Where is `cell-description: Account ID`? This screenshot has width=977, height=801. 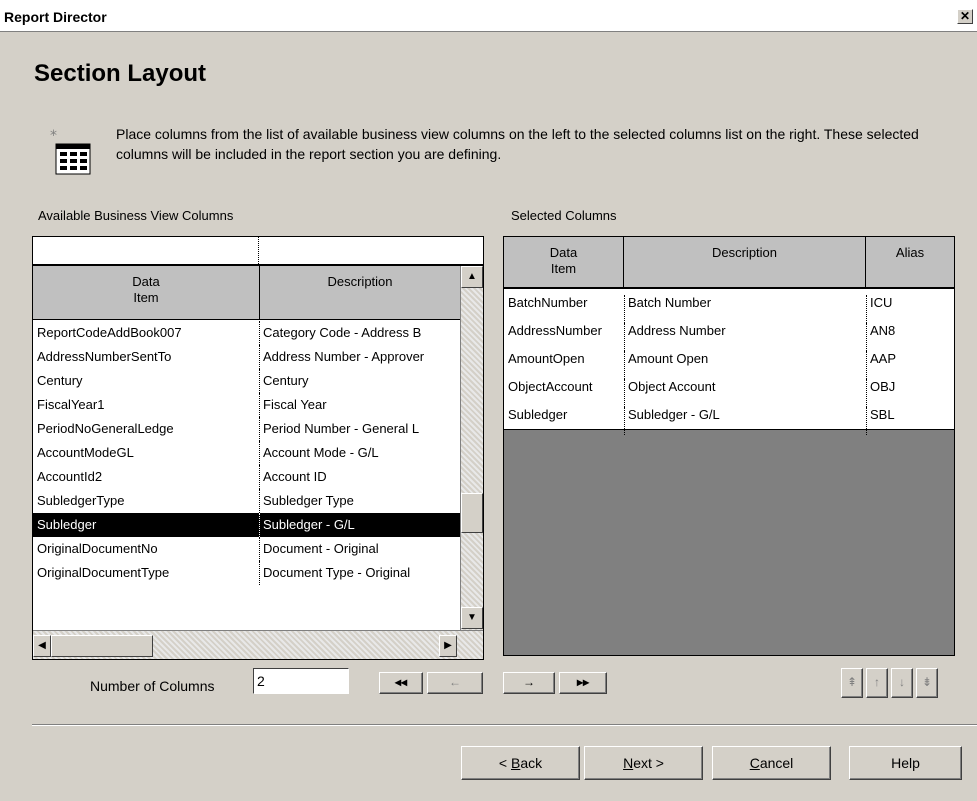 cell-description: Account ID is located at coordinates (295, 476).